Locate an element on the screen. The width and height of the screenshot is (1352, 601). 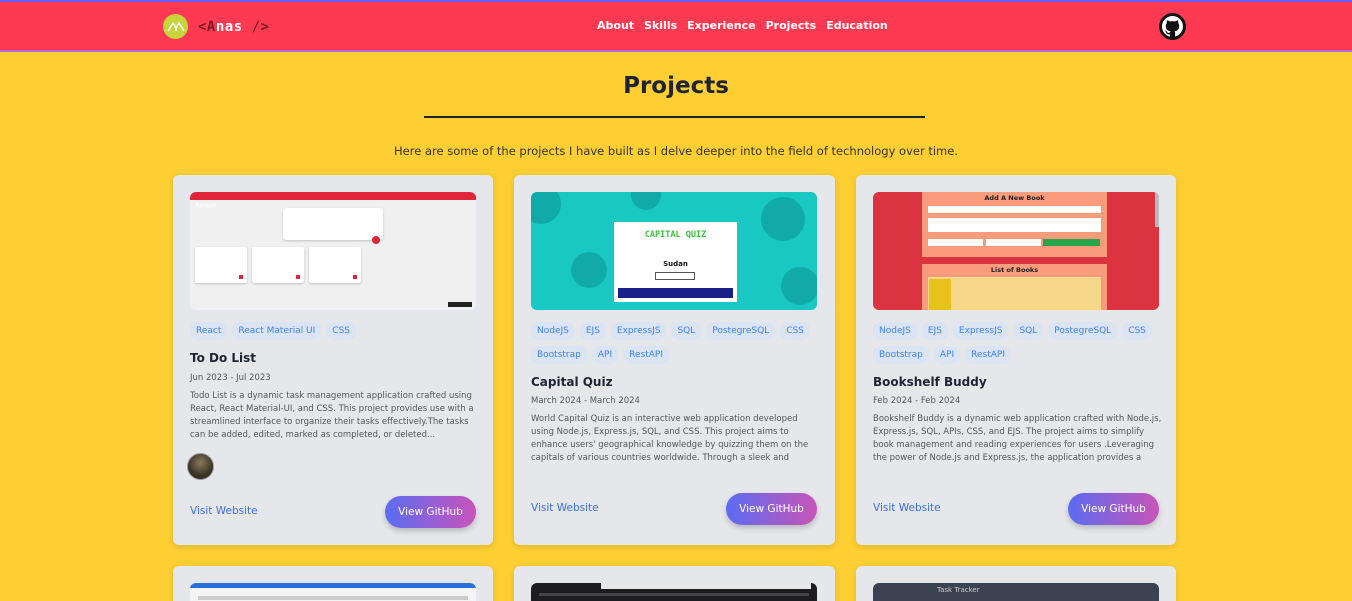
project-card-partial: Task Tracker is located at coordinates (1016, 583).